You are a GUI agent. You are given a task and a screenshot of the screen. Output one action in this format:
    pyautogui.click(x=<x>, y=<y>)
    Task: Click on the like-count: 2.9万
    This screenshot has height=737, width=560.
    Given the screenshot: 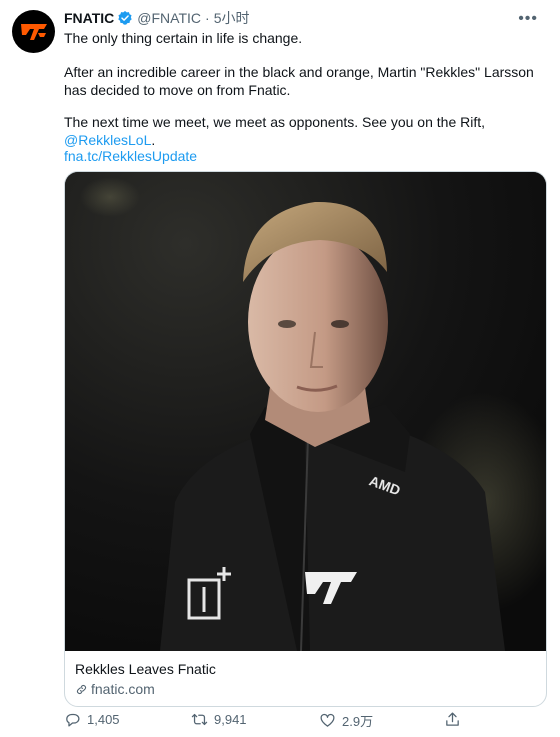 What is the action you would take?
    pyautogui.click(x=358, y=721)
    